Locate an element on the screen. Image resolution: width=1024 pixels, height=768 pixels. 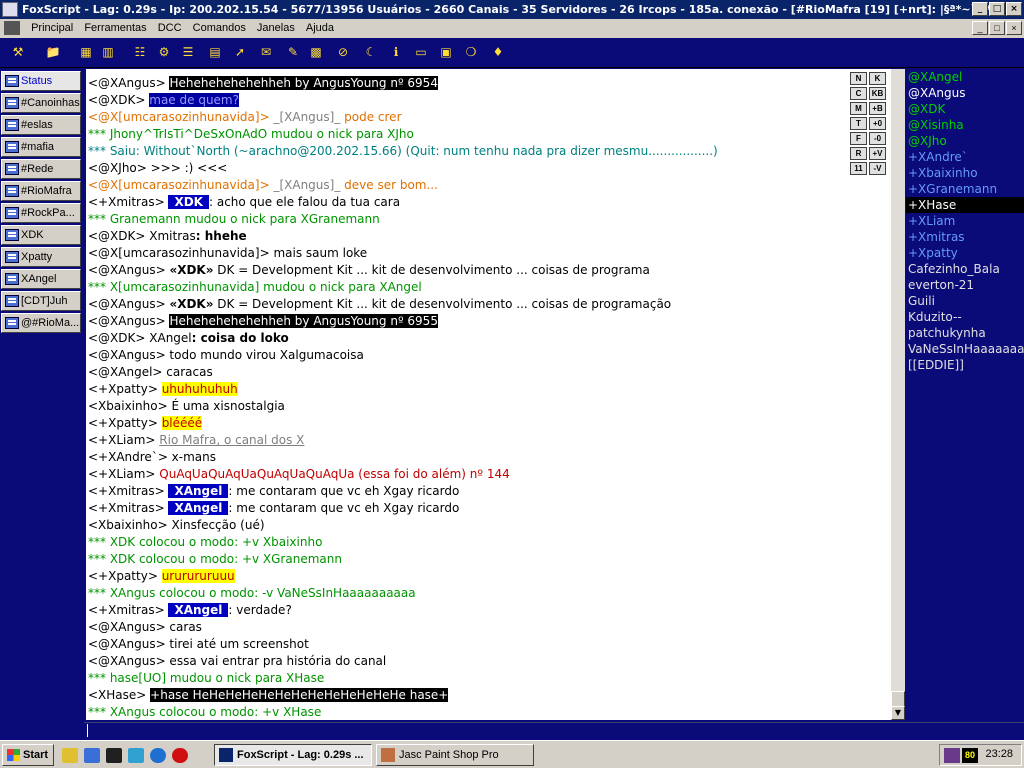
dcc-send-icon: ➚ is located at coordinates (240, 52).